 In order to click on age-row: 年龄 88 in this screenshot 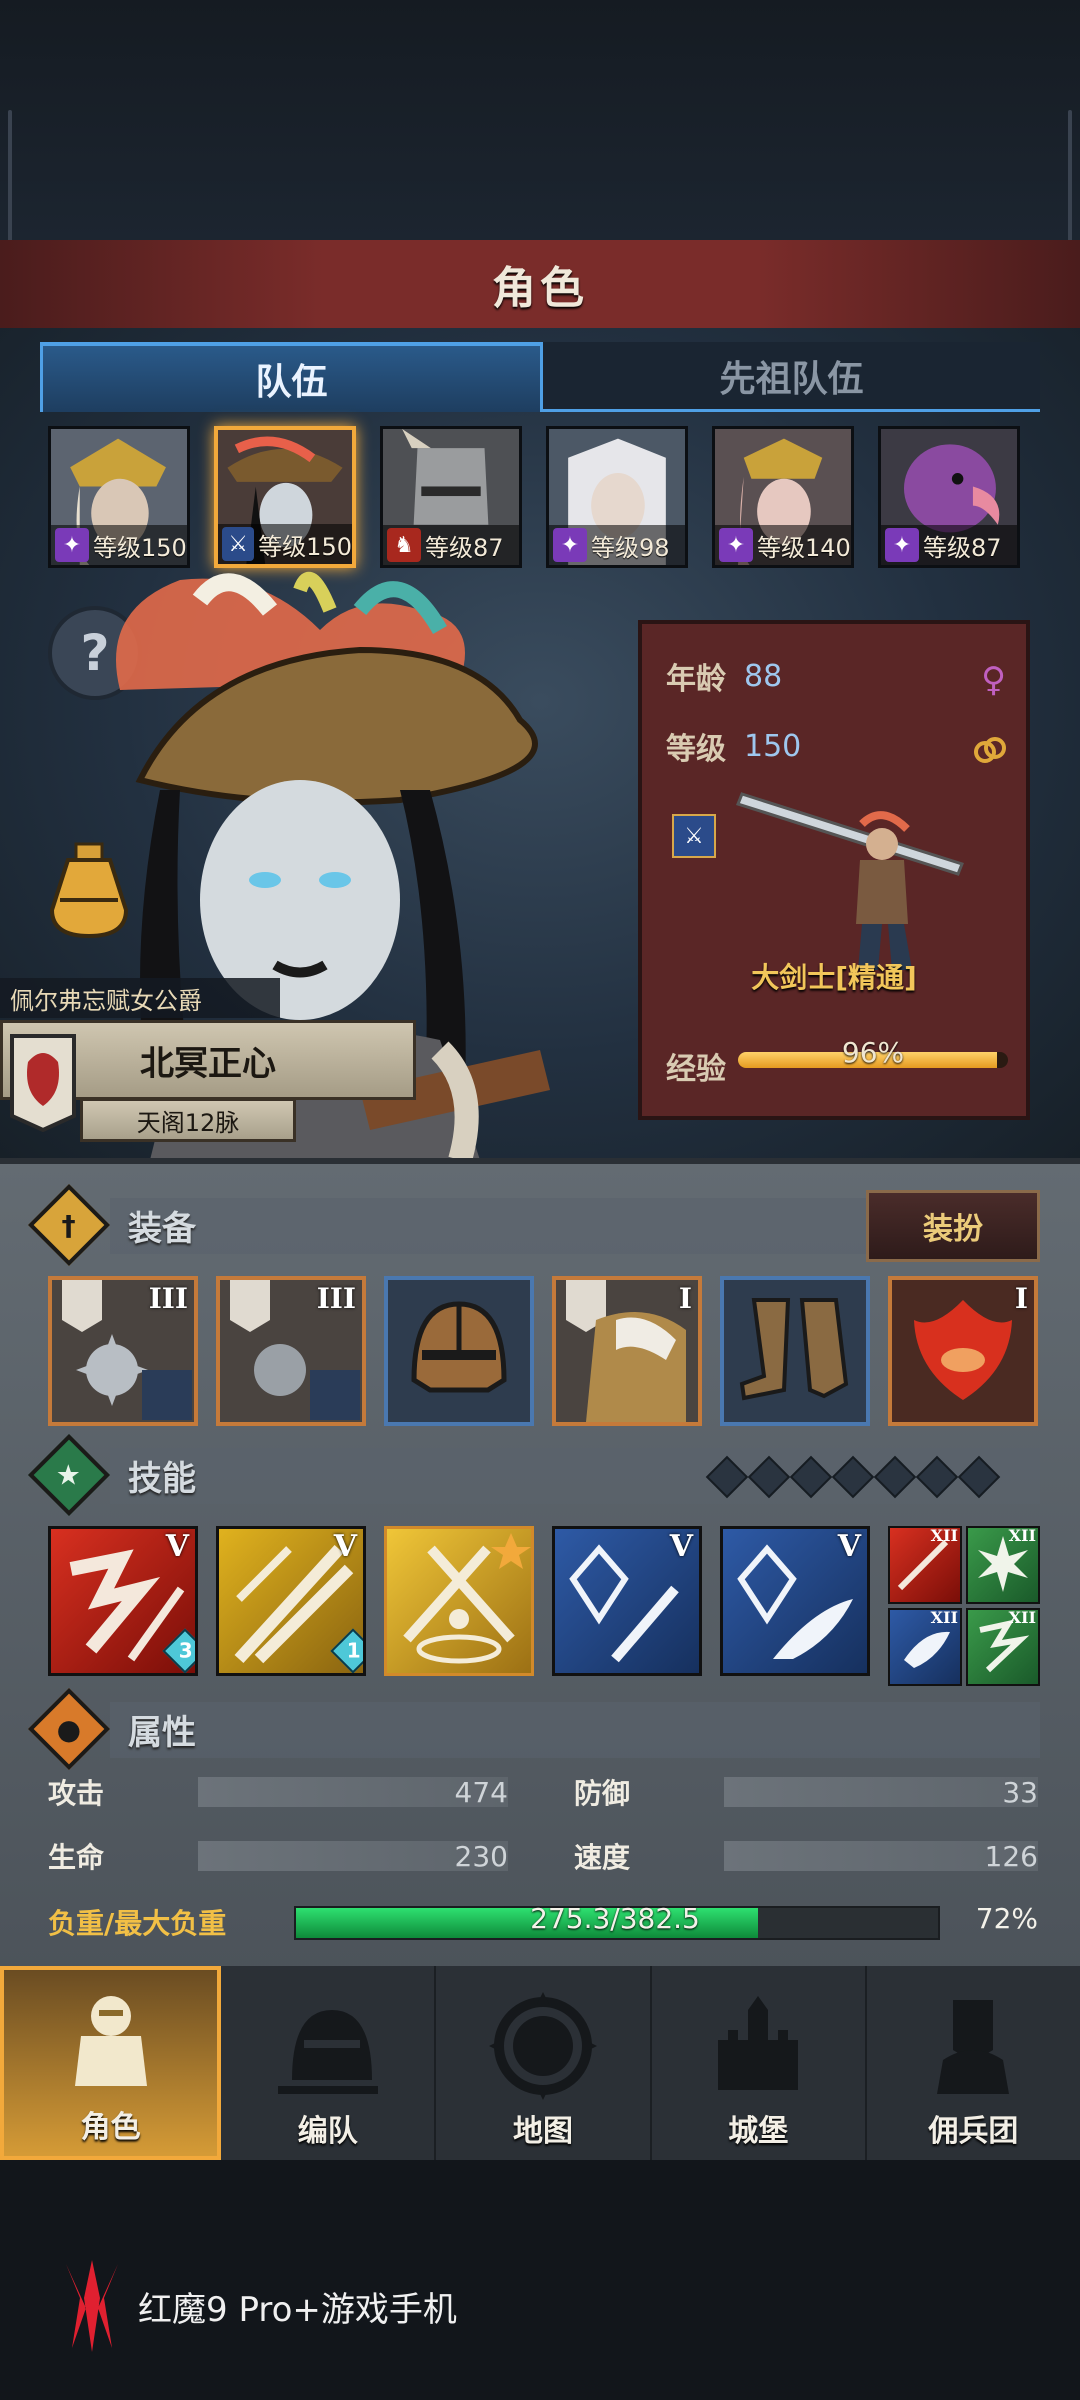, I will do `click(724, 676)`.